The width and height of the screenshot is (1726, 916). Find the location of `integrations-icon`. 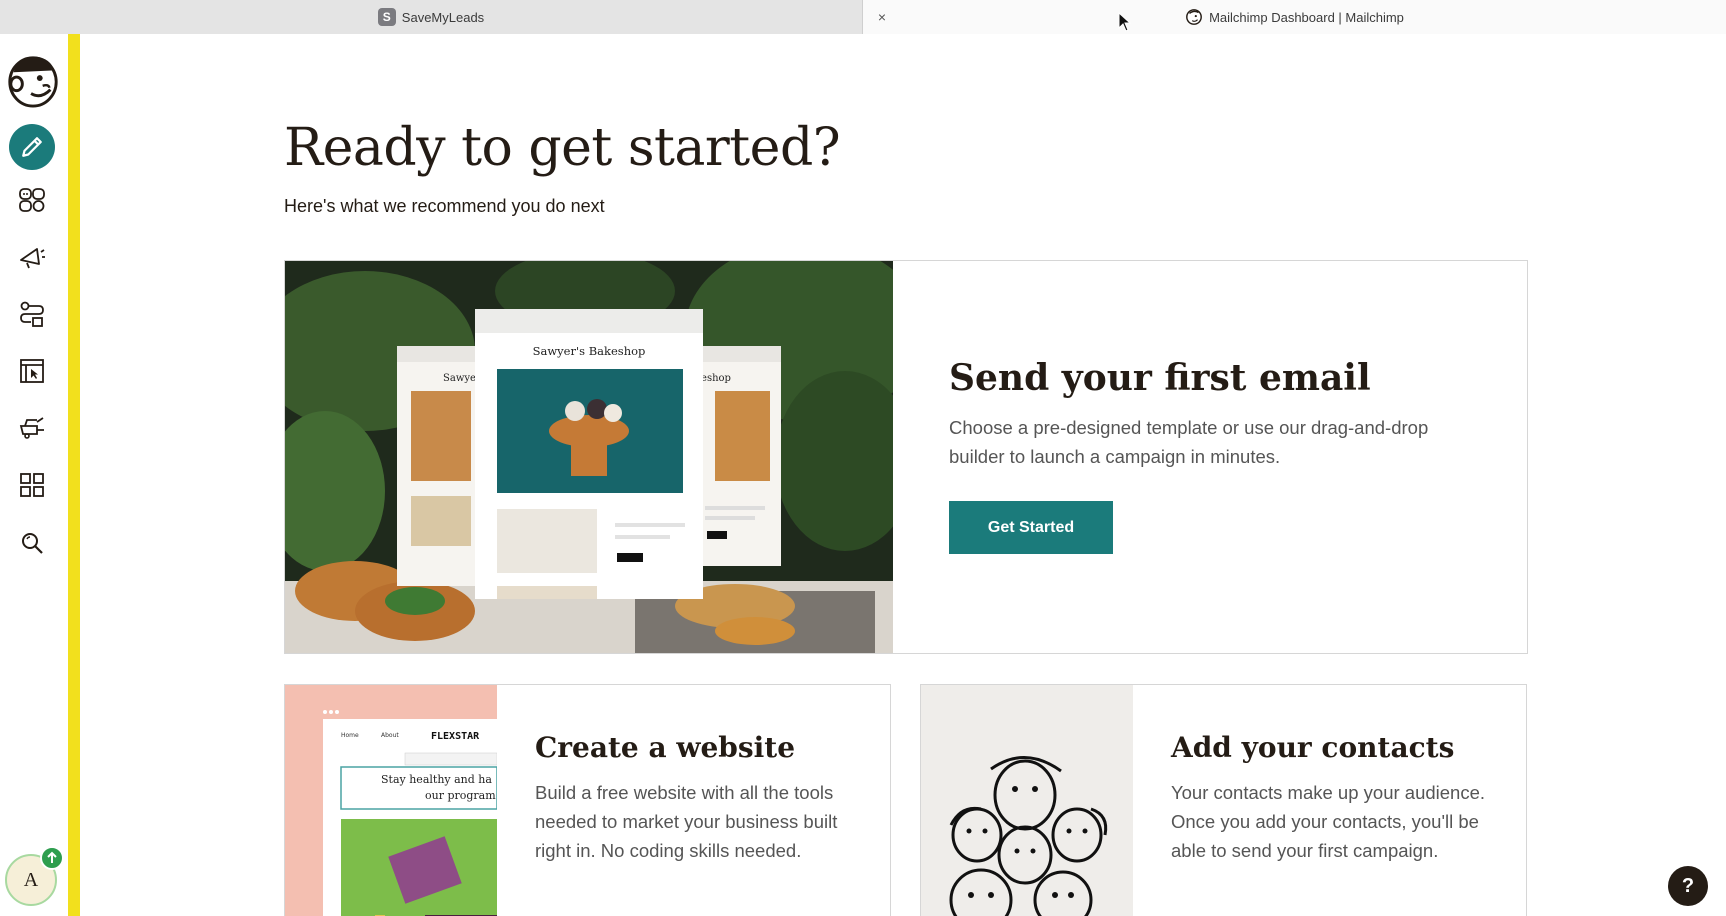

integrations-icon is located at coordinates (31, 428).